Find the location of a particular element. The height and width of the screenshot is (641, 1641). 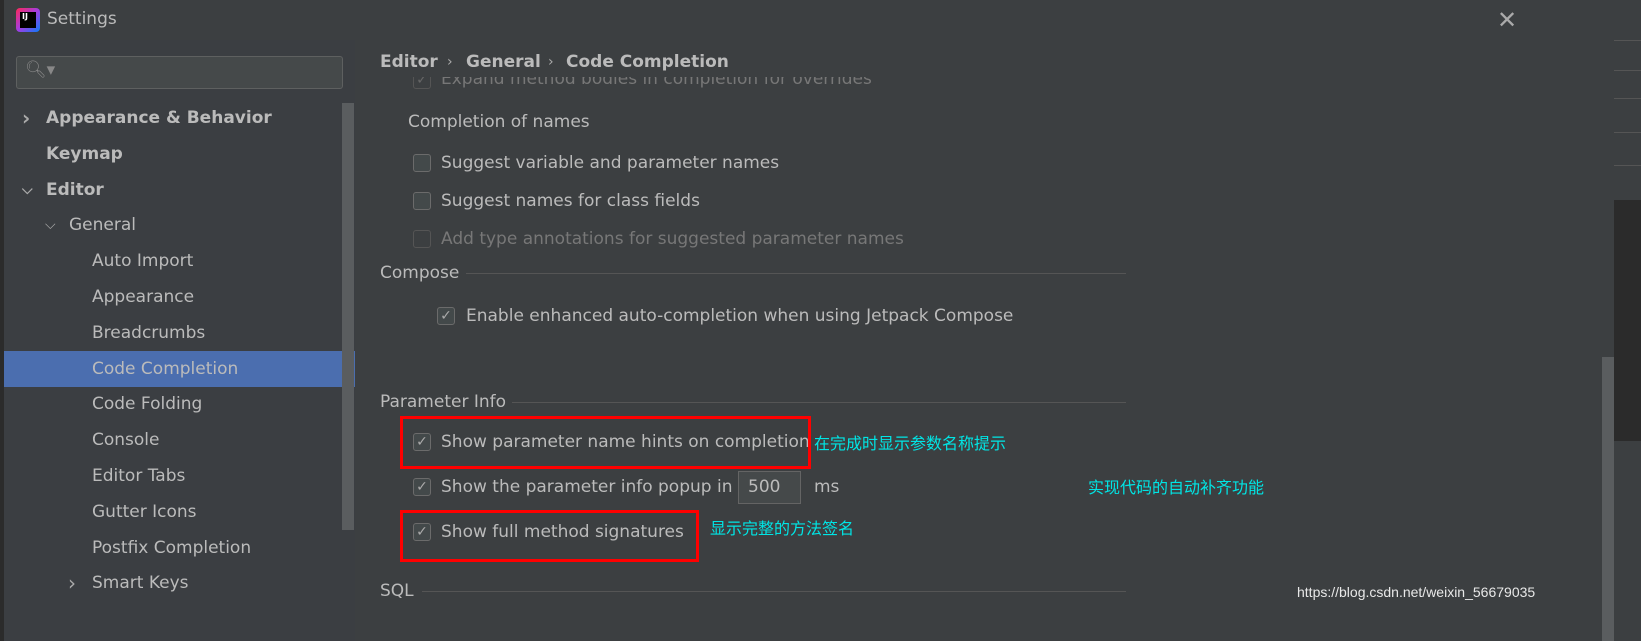

sidebar-item-editor: ⌵ Editor is located at coordinates (179, 190).